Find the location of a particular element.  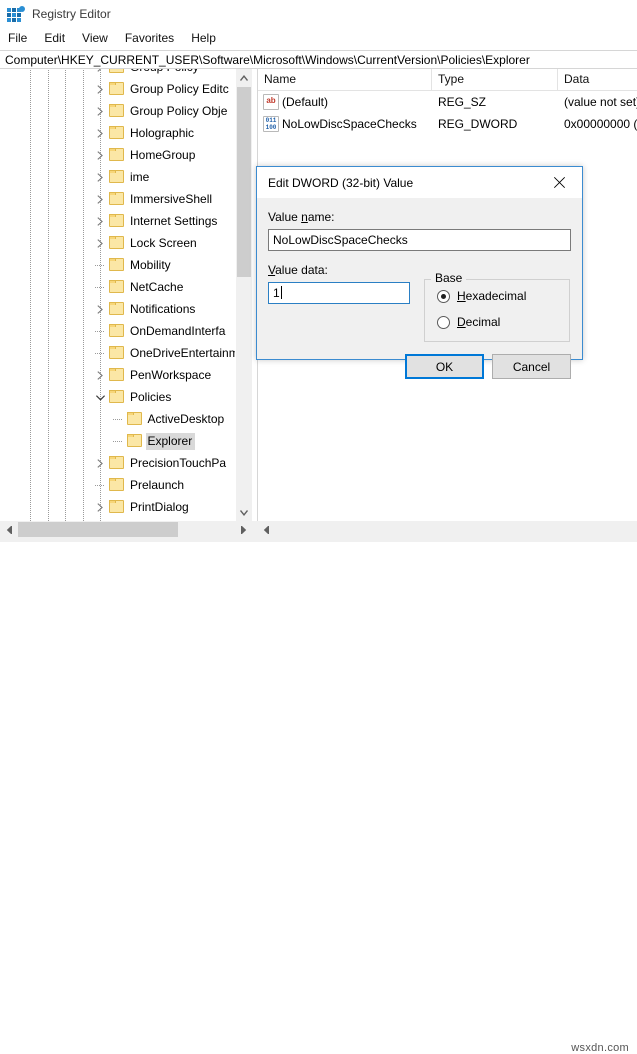

value-data-label: Value data: is located at coordinates (298, 270).